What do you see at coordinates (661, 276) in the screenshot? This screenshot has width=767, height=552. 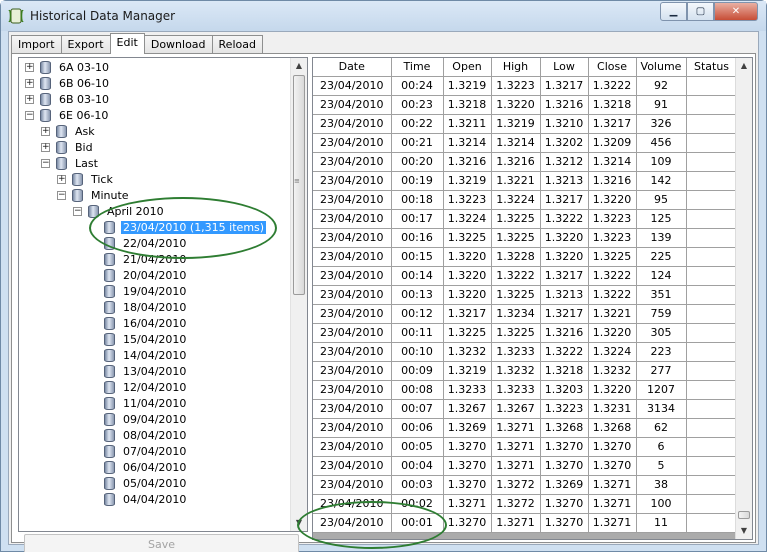 I see `table-cell: 124` at bounding box center [661, 276].